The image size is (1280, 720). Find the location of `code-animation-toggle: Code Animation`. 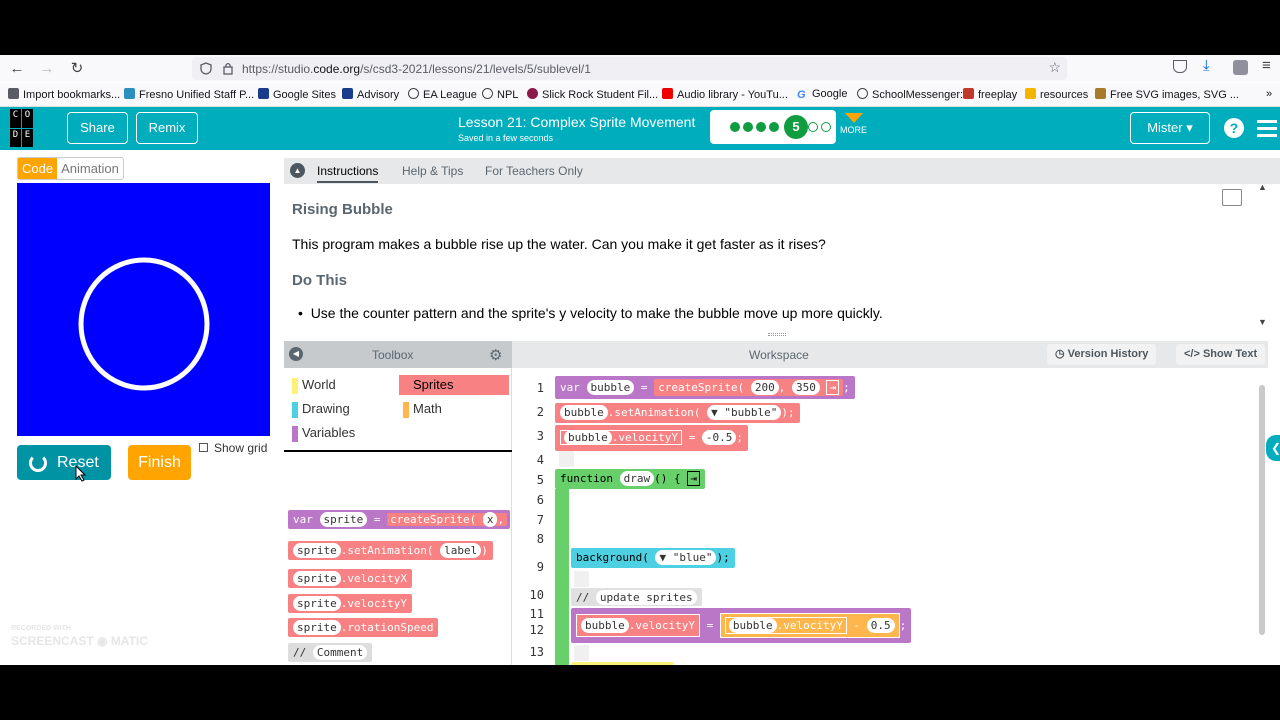

code-animation-toggle: Code Animation is located at coordinates (70, 168).